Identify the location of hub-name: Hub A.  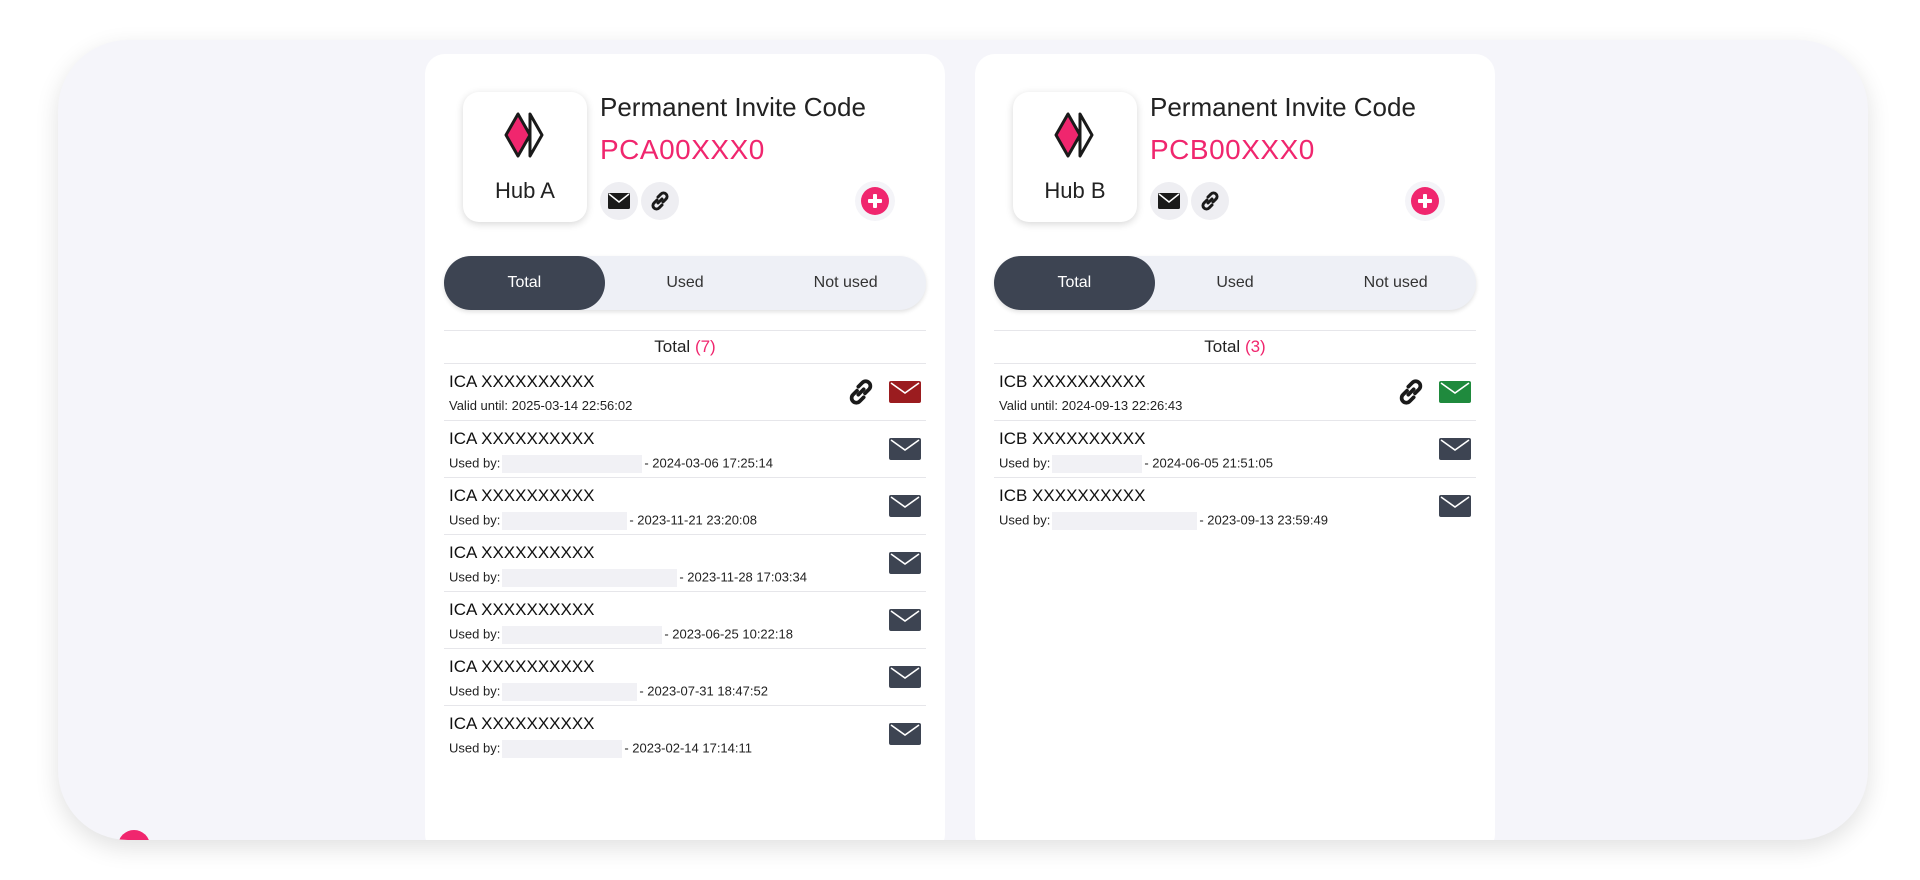
(525, 190).